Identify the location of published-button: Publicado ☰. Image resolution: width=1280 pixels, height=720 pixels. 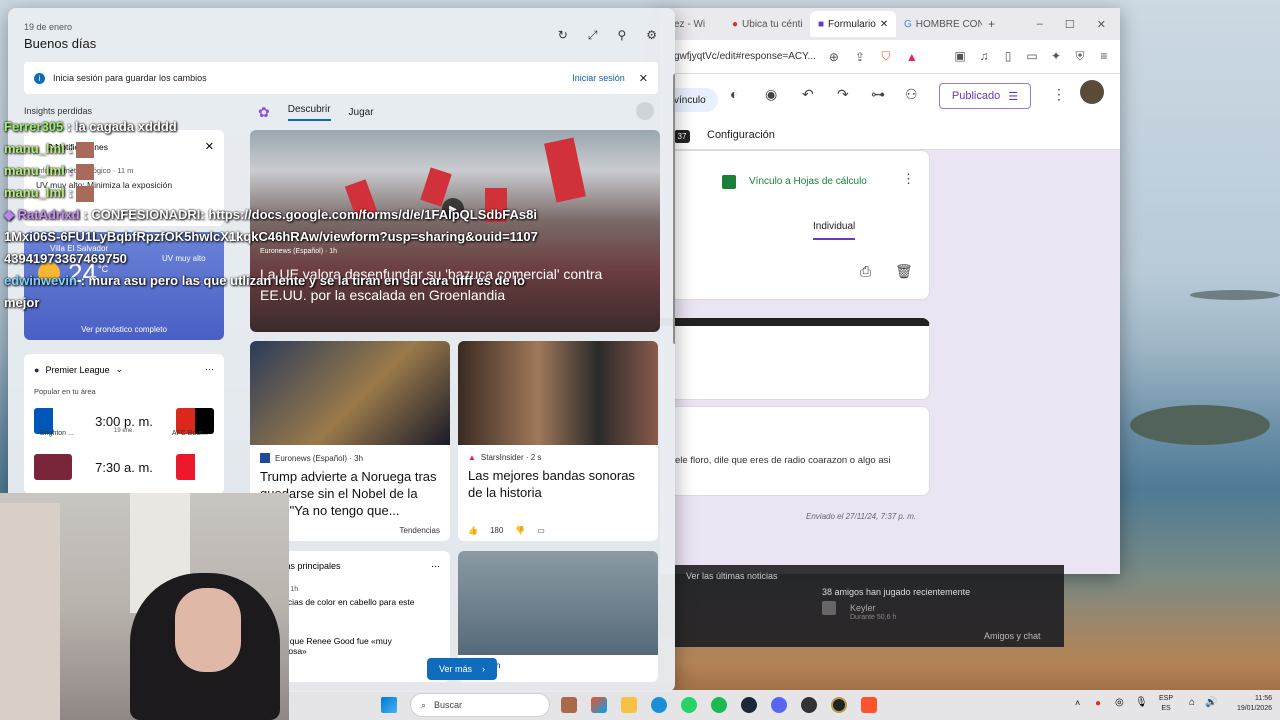
(985, 96).